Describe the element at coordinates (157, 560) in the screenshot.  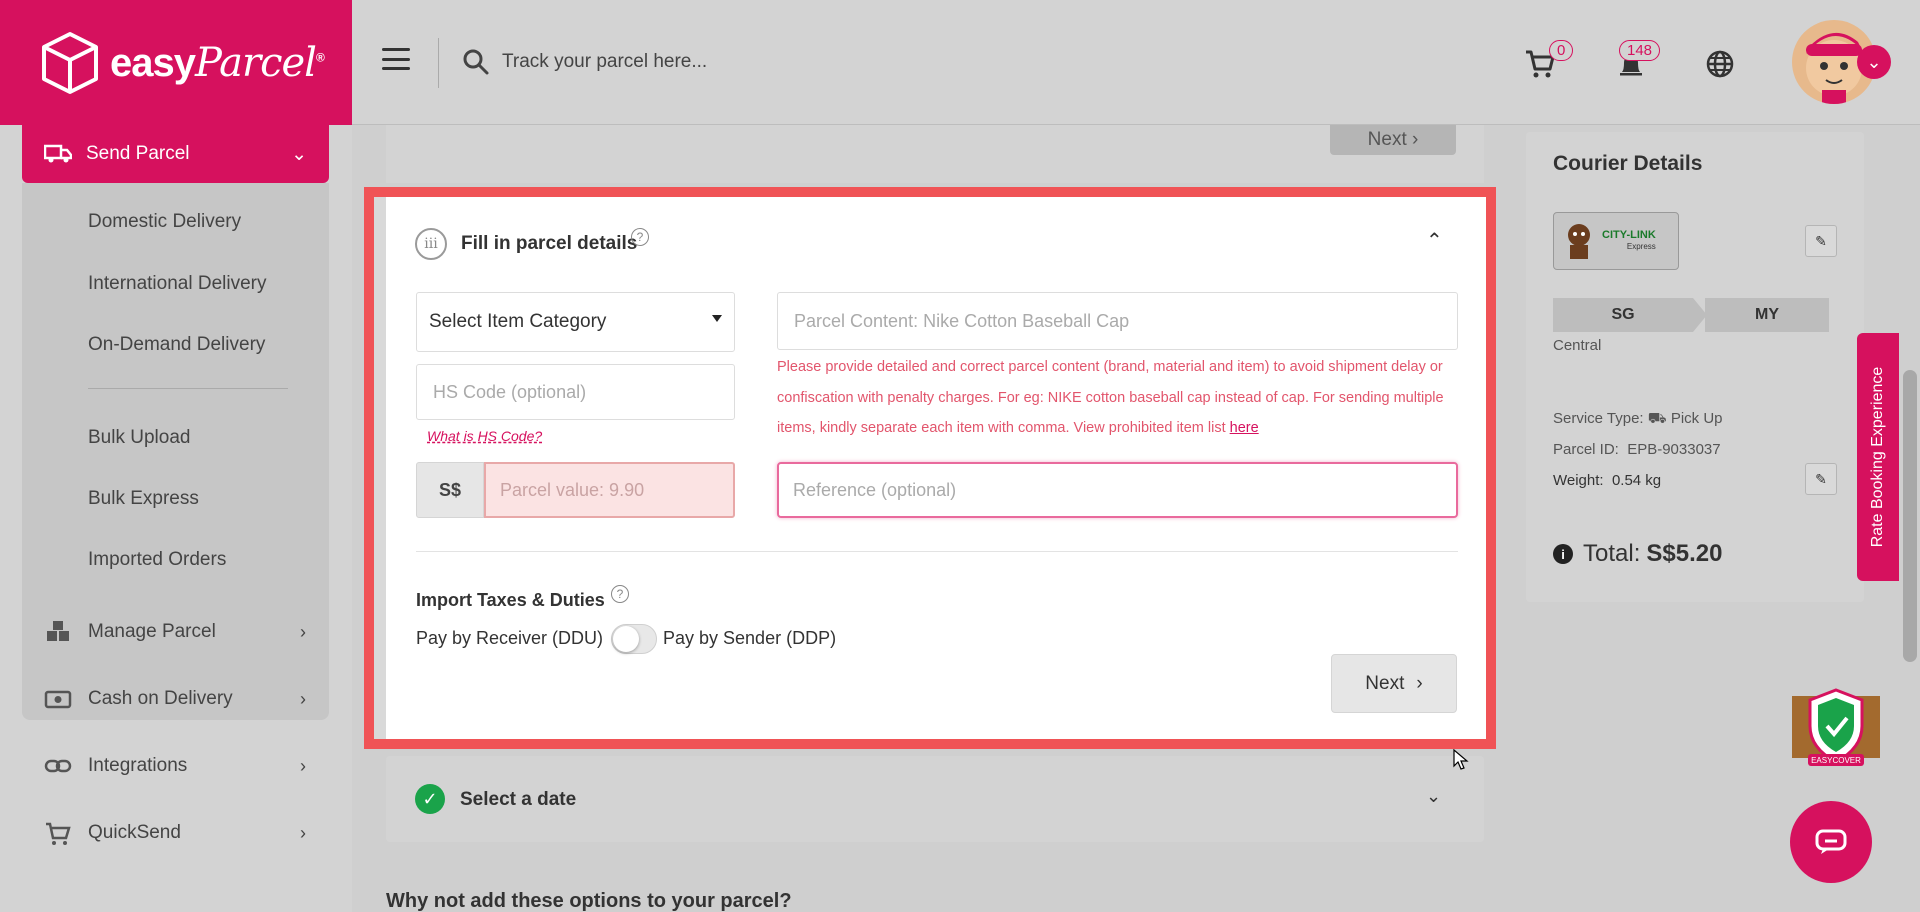
I see `sidebar-item-imported-orders: Imported Orders` at that location.